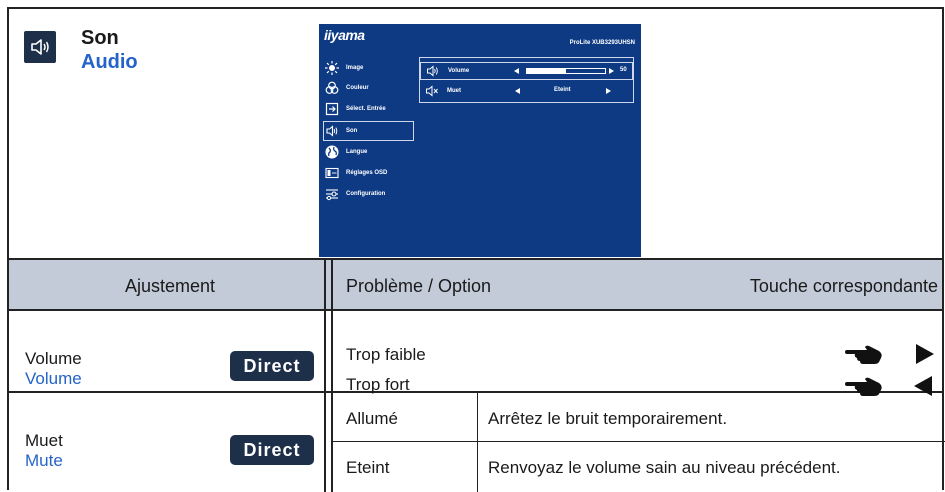 This screenshot has width=945, height=492. I want to click on menu-item-label: Langue, so click(357, 152).